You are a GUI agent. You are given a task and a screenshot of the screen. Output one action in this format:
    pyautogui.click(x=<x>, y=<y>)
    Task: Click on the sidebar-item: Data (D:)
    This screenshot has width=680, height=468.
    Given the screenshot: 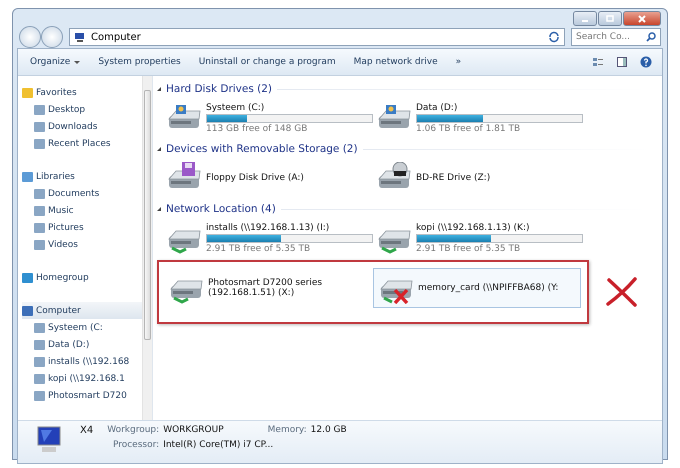 What is the action you would take?
    pyautogui.click(x=82, y=344)
    